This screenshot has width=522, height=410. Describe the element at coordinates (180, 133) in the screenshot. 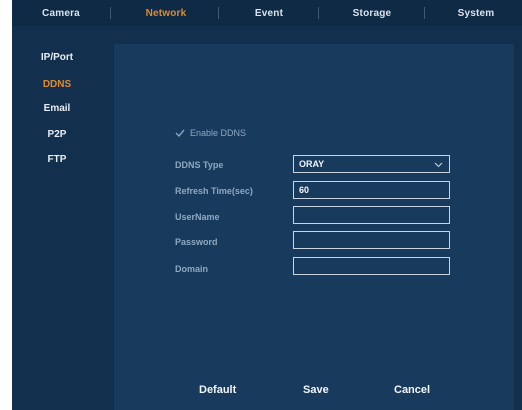

I see `check-icon` at that location.